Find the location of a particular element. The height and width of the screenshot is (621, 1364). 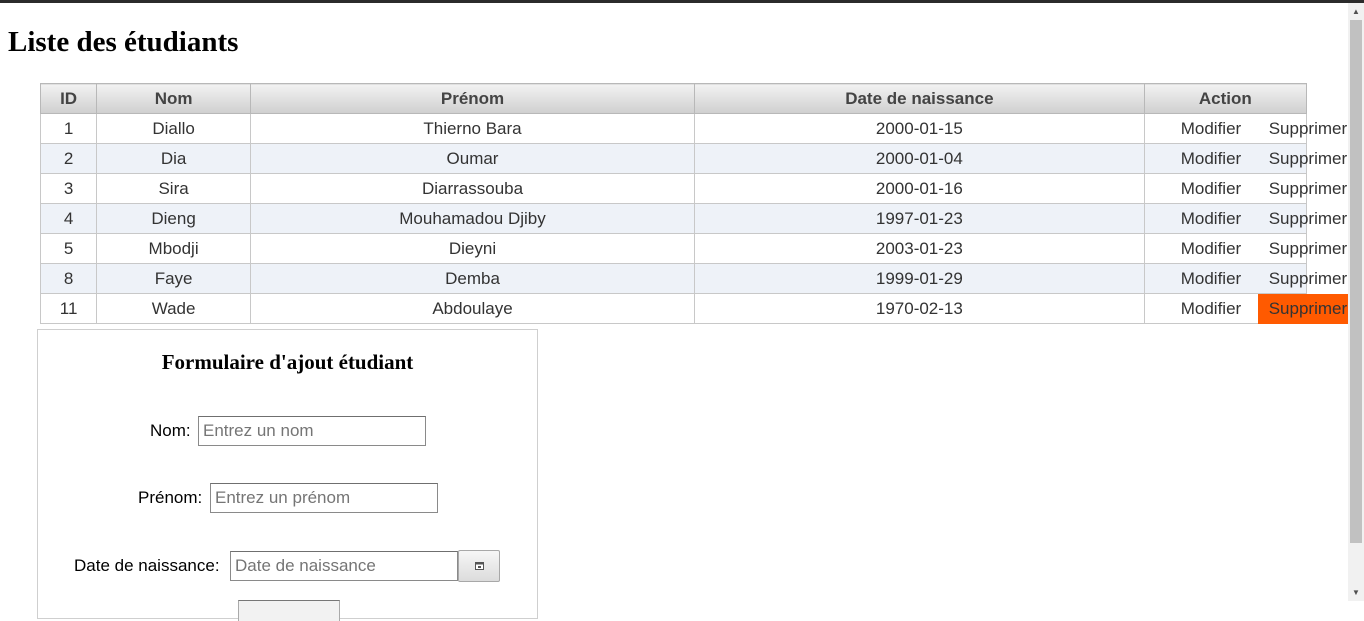

cell-nom: Wade is located at coordinates (173, 308).